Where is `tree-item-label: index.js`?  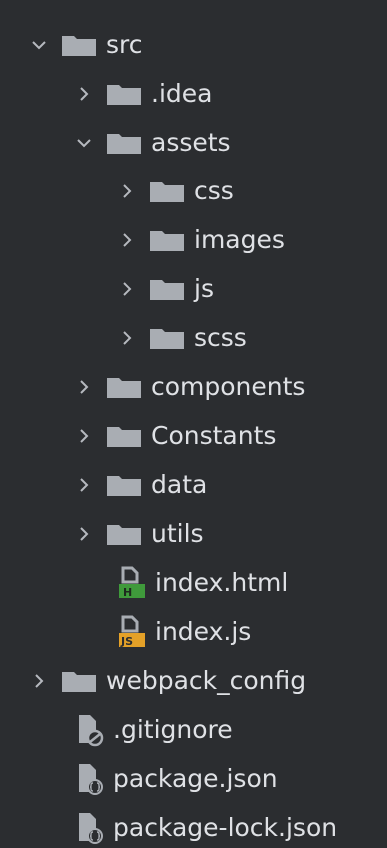
tree-item-label: index.js is located at coordinates (203, 631).